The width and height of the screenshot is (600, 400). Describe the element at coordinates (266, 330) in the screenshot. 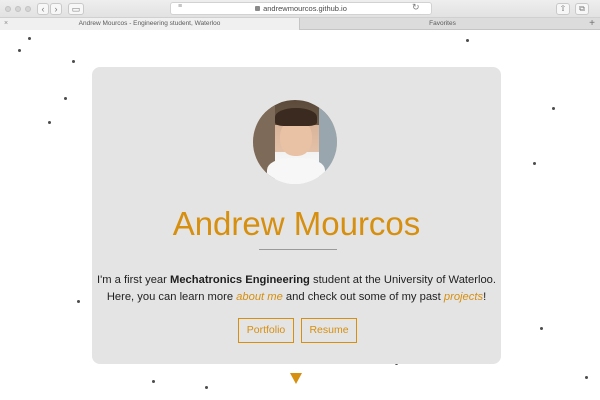

I see `portfolio-button: Portfolio` at that location.